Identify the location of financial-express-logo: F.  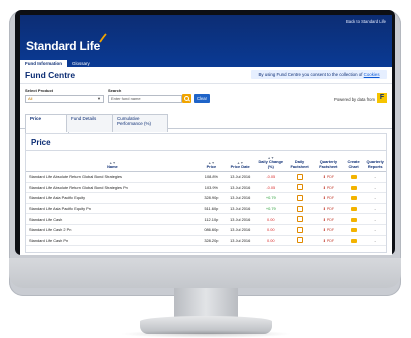
(382, 98).